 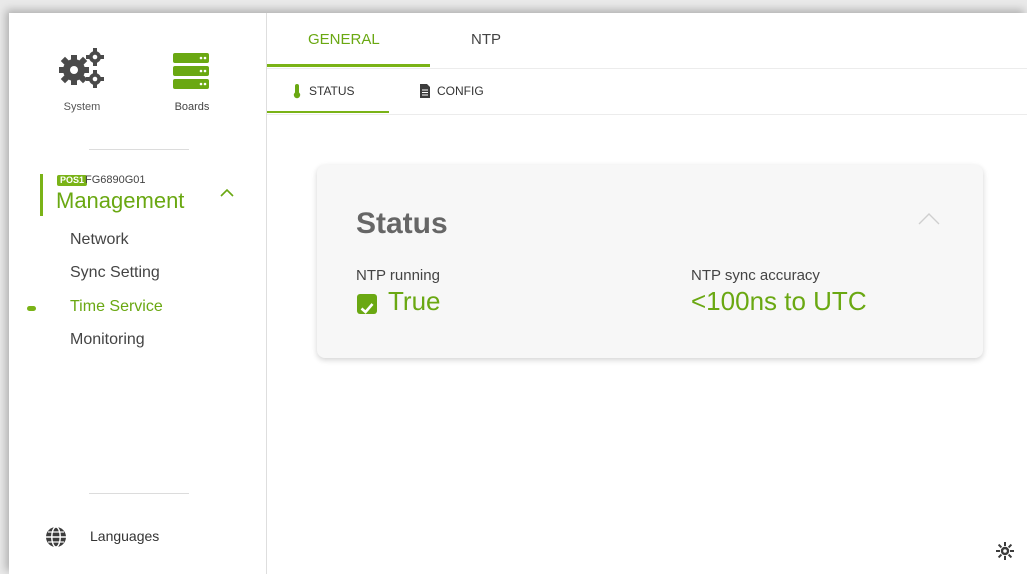 What do you see at coordinates (191, 71) in the screenshot?
I see `server-icon` at bounding box center [191, 71].